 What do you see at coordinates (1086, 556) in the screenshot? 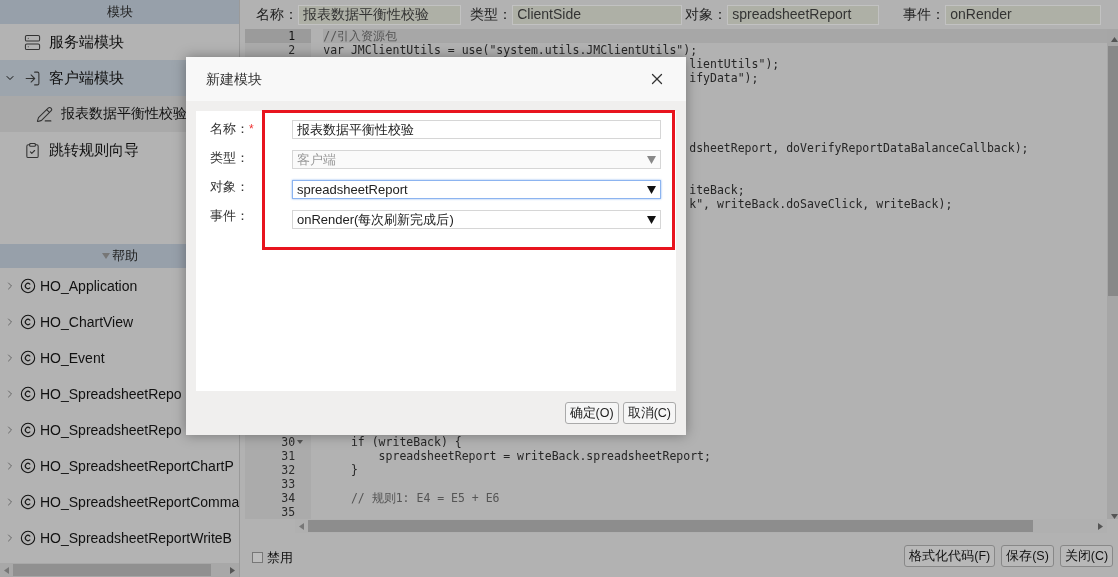
I see `footer-button: 关闭(C)` at bounding box center [1086, 556].